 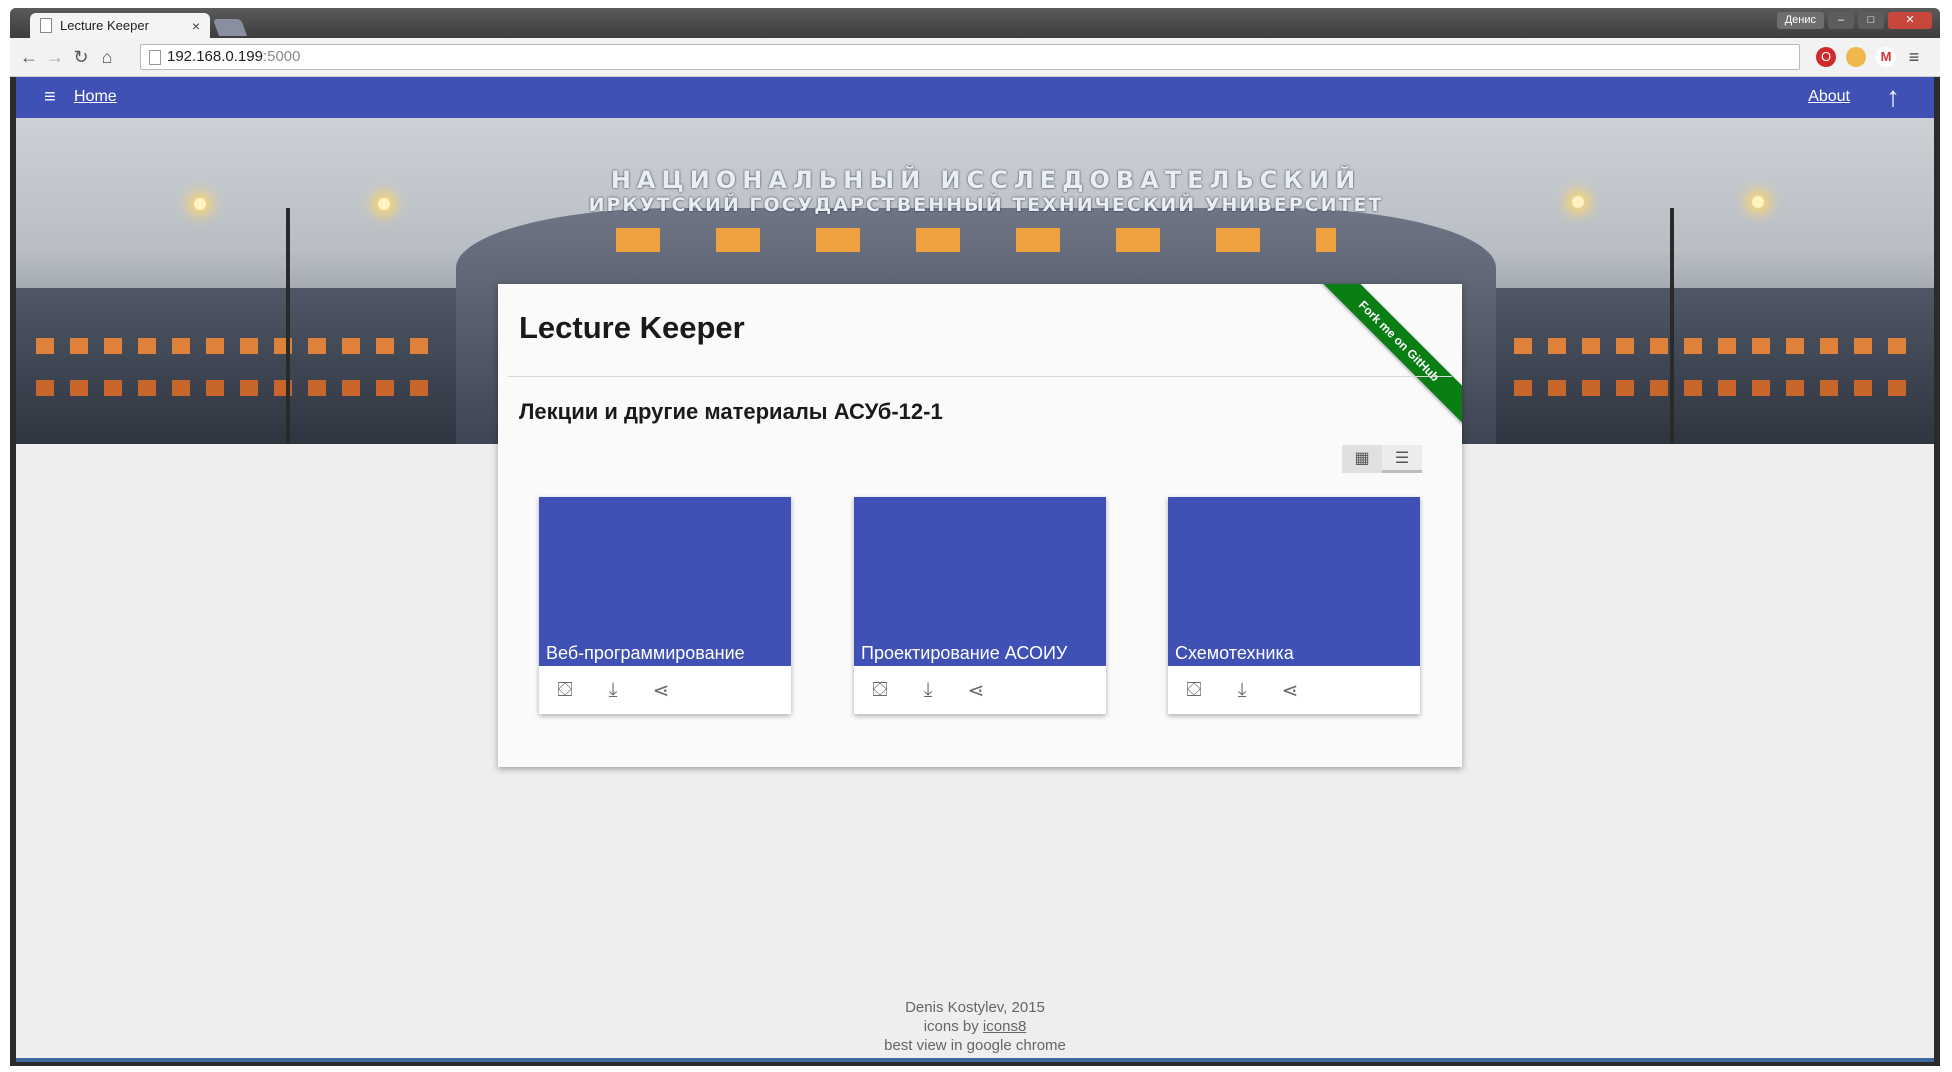 What do you see at coordinates (104, 25) in the screenshot?
I see `tab-title: Lecture Keeper` at bounding box center [104, 25].